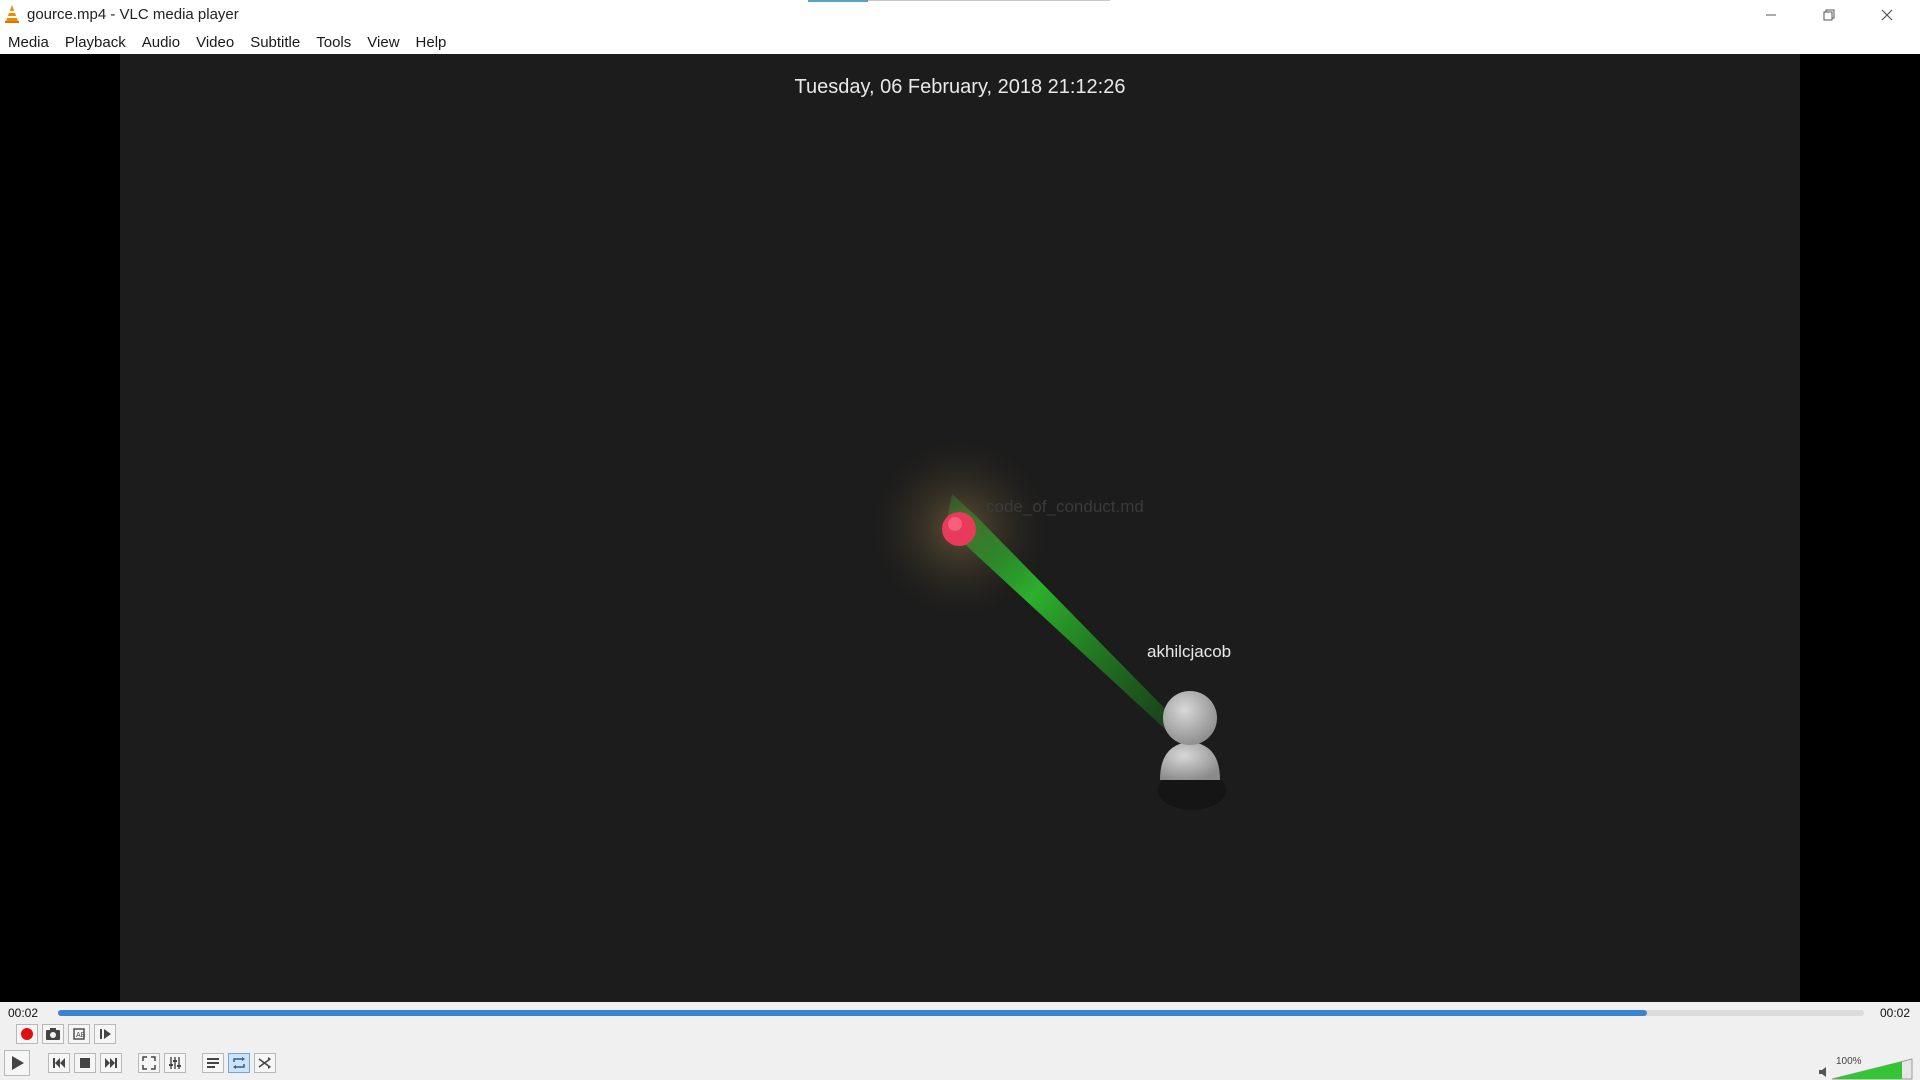 The image size is (1920, 1080). I want to click on volume-level-fill, so click(1867, 1070).